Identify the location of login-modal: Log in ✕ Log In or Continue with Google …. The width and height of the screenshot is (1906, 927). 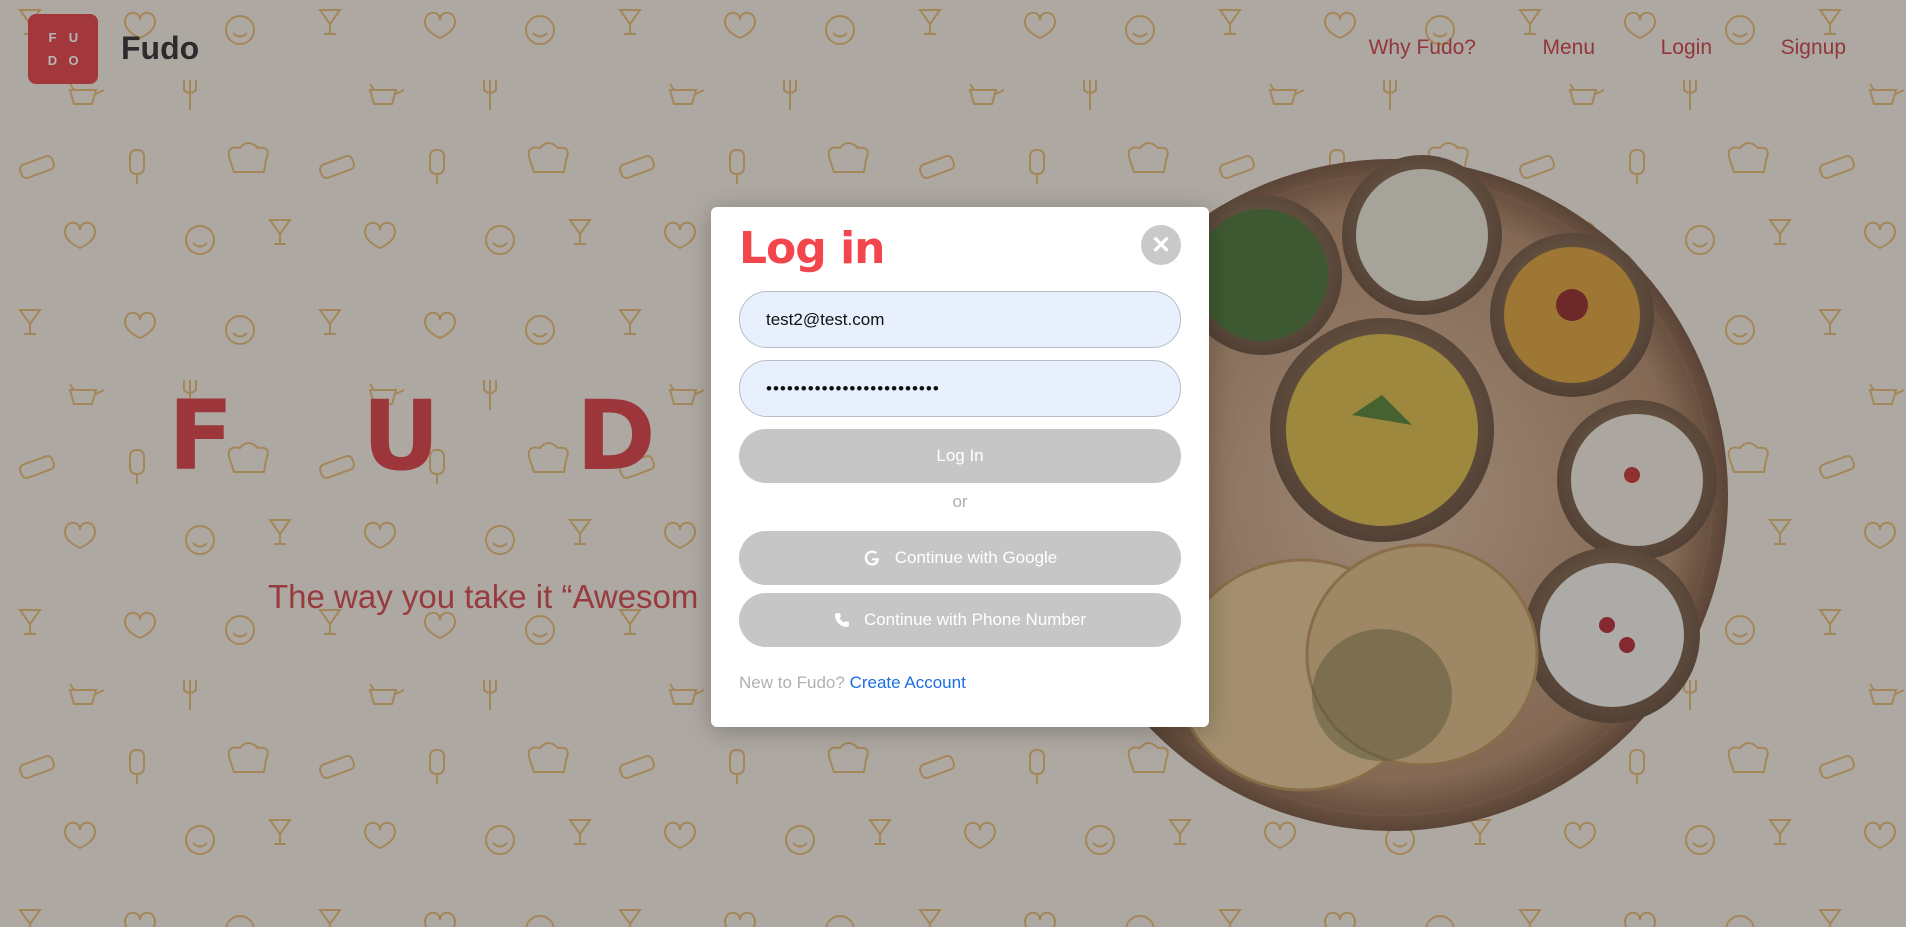
(960, 467).